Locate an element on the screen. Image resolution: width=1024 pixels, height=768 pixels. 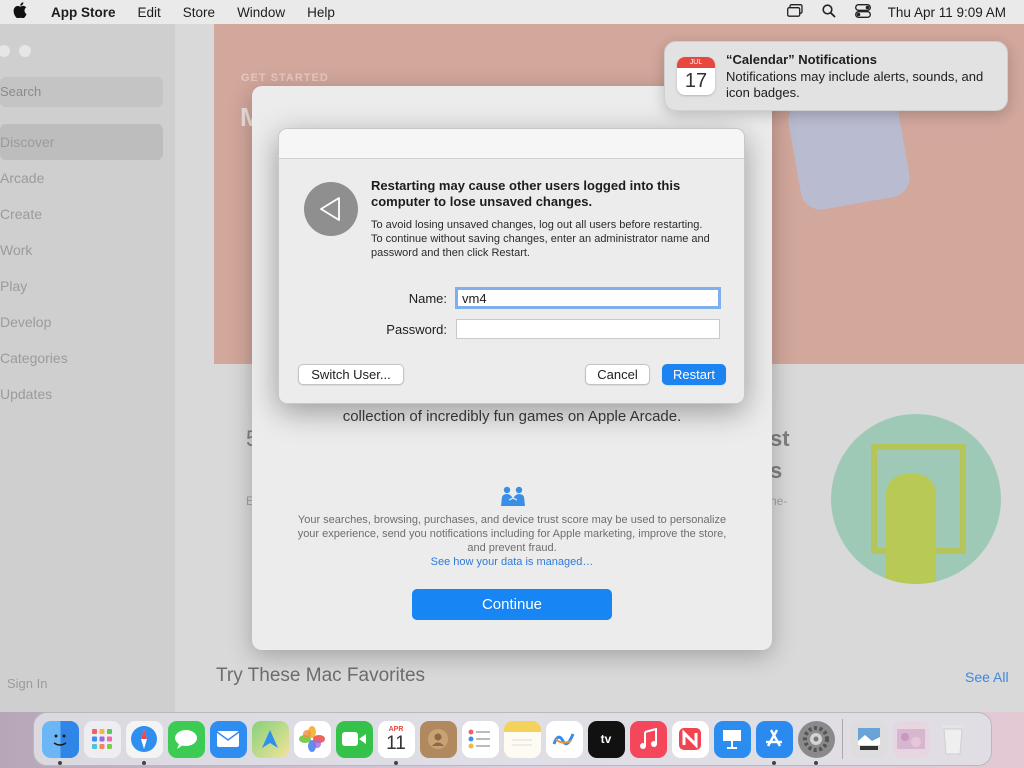
minimize-window-button is located at coordinates (25, 51).